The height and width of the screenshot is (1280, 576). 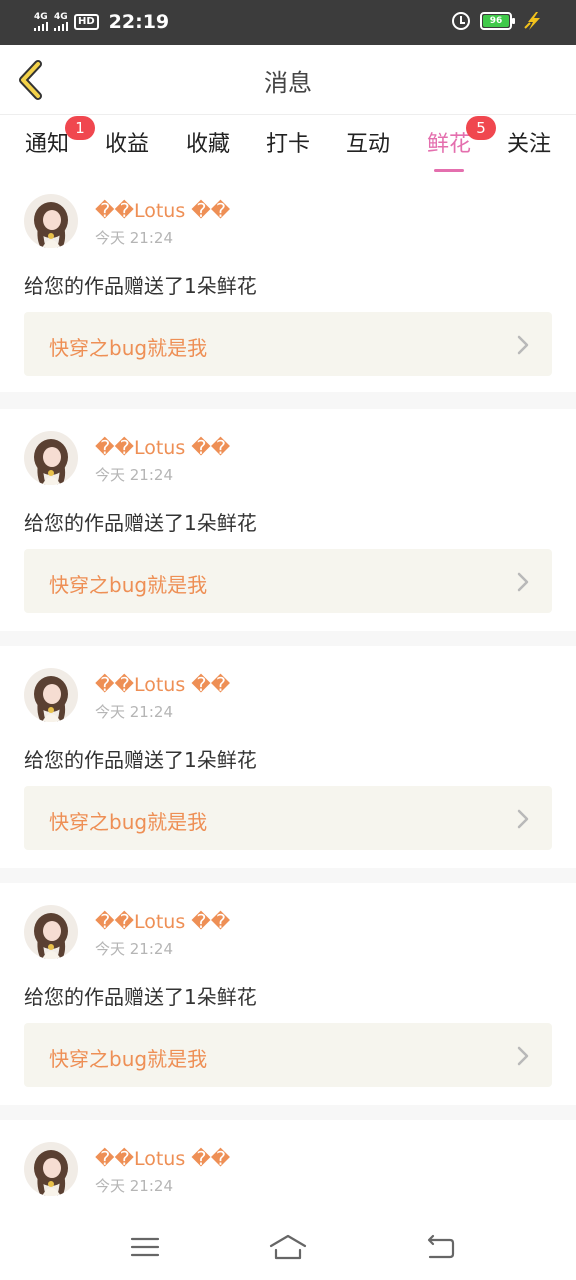 What do you see at coordinates (79, 128) in the screenshot?
I see `notification-badge: 1` at bounding box center [79, 128].